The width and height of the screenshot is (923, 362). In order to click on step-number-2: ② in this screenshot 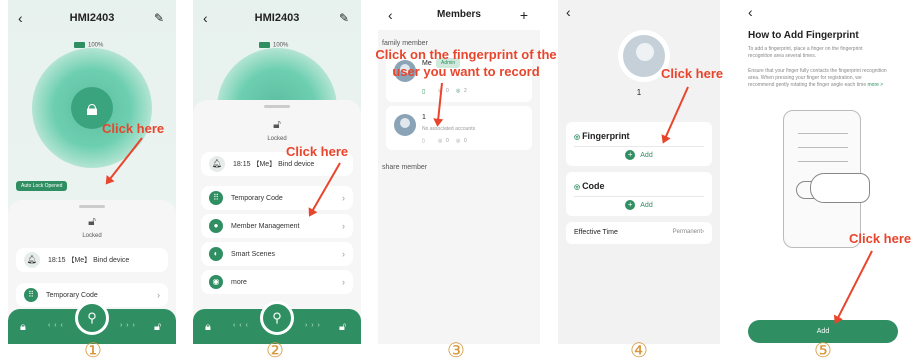, I will do `click(275, 350)`.